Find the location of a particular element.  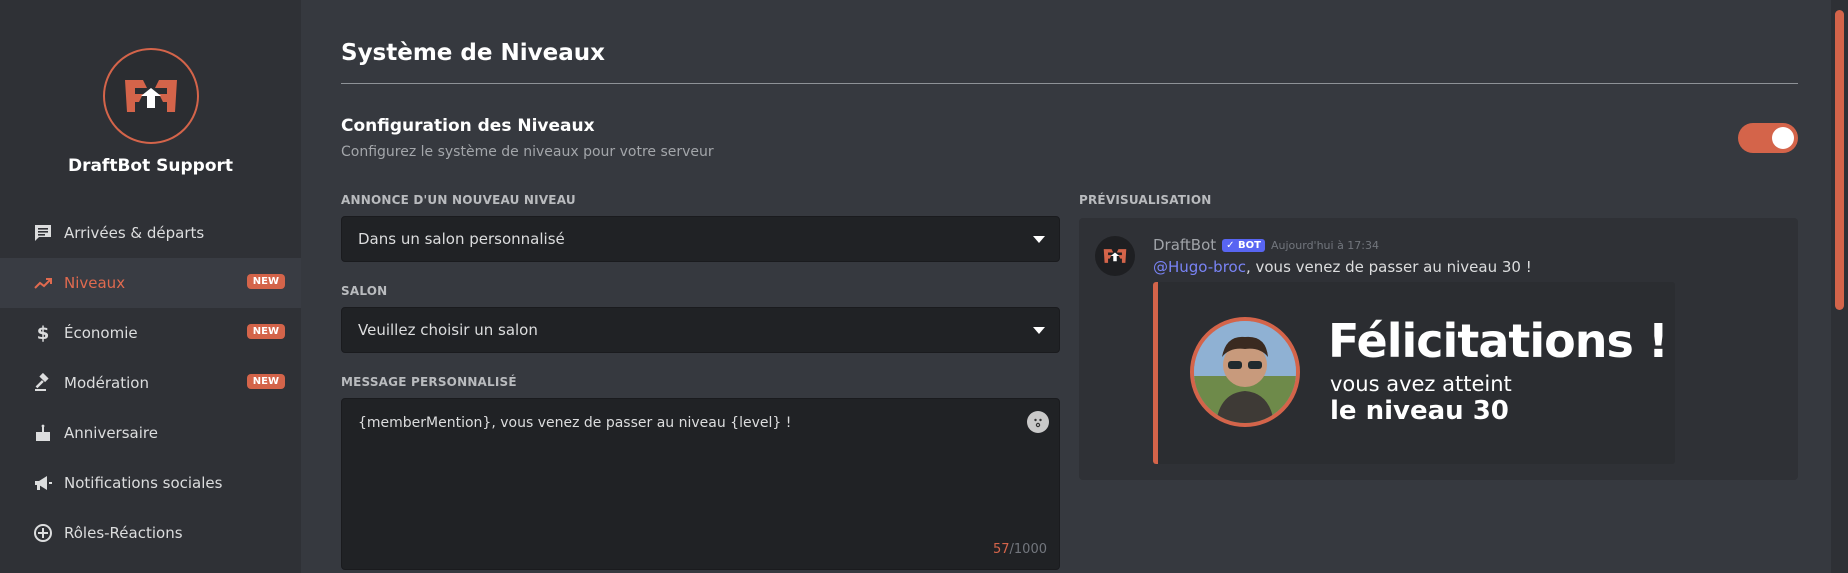

user-mention: @Hugo-broc is located at coordinates (1199, 267).